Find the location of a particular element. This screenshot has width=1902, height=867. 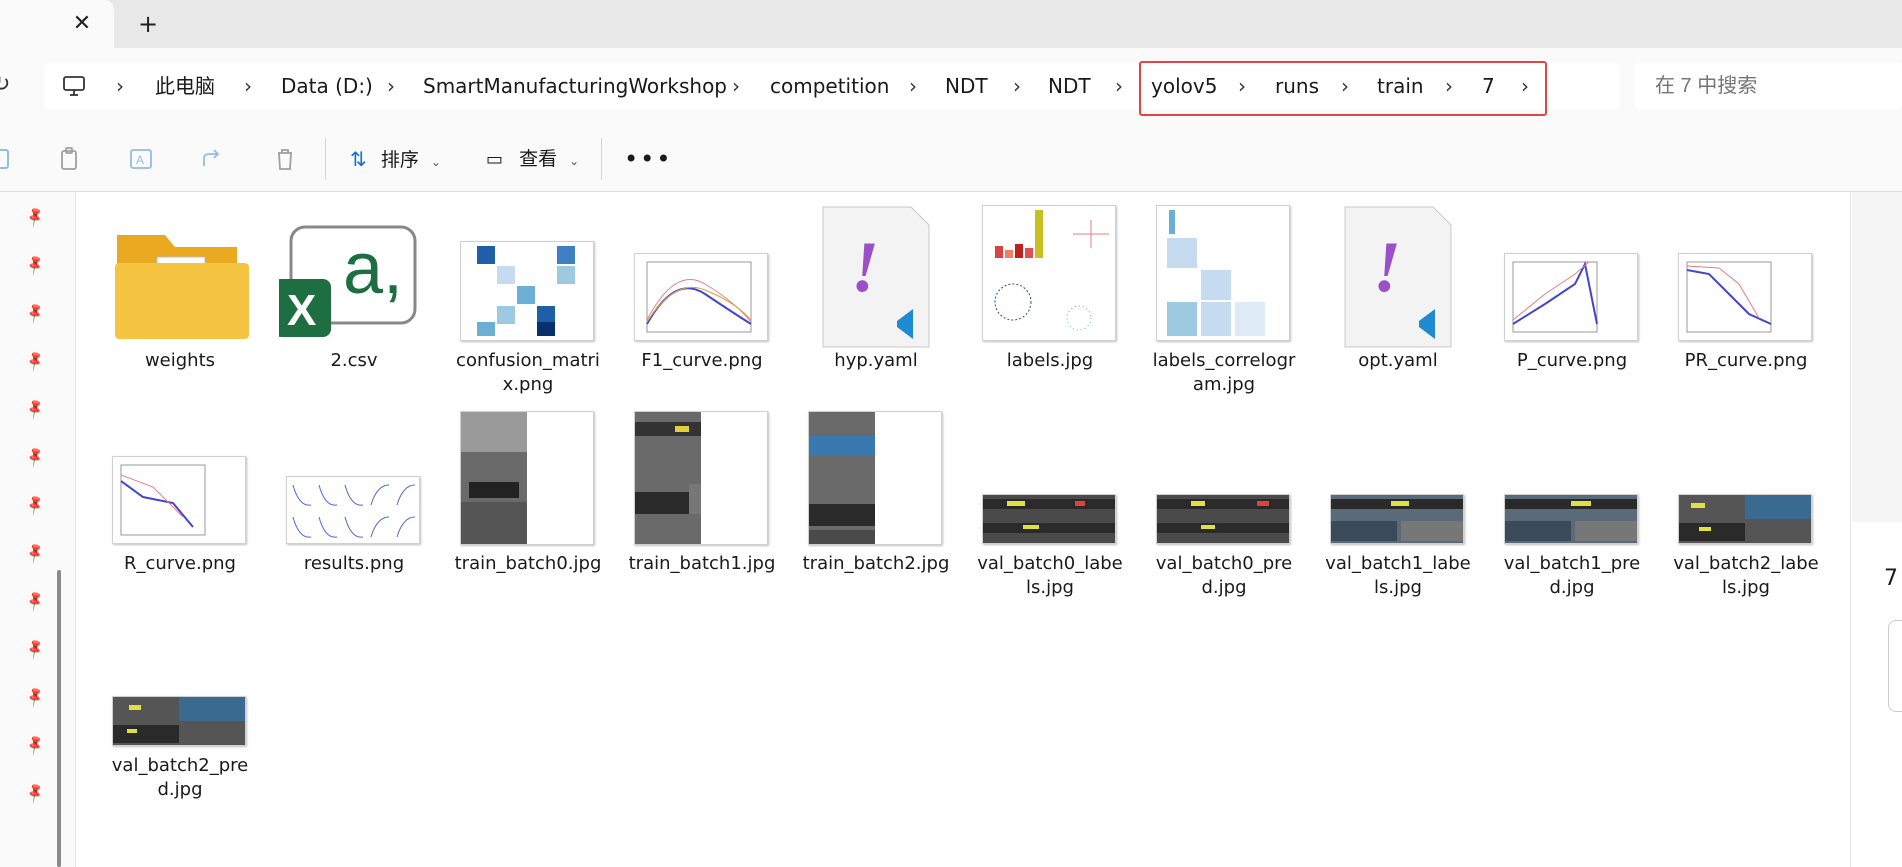

rename-icon: A is located at coordinates (141, 159).